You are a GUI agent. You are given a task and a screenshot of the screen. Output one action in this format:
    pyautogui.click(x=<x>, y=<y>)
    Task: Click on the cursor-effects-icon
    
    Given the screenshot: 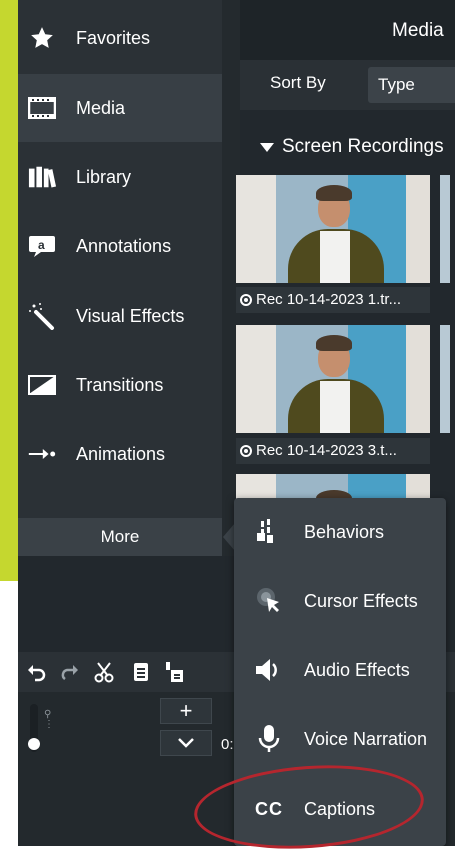 What is the action you would take?
    pyautogui.click(x=269, y=601)
    